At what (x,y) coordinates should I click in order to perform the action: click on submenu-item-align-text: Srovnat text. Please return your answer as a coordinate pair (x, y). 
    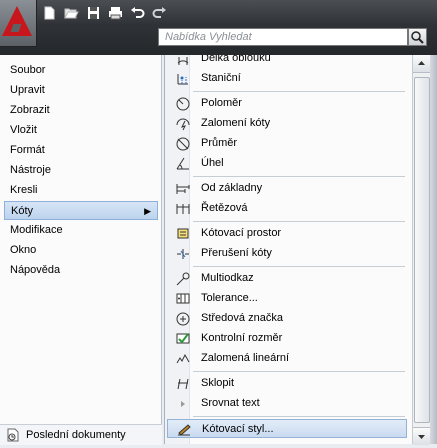
    Looking at the image, I should click on (287, 403).